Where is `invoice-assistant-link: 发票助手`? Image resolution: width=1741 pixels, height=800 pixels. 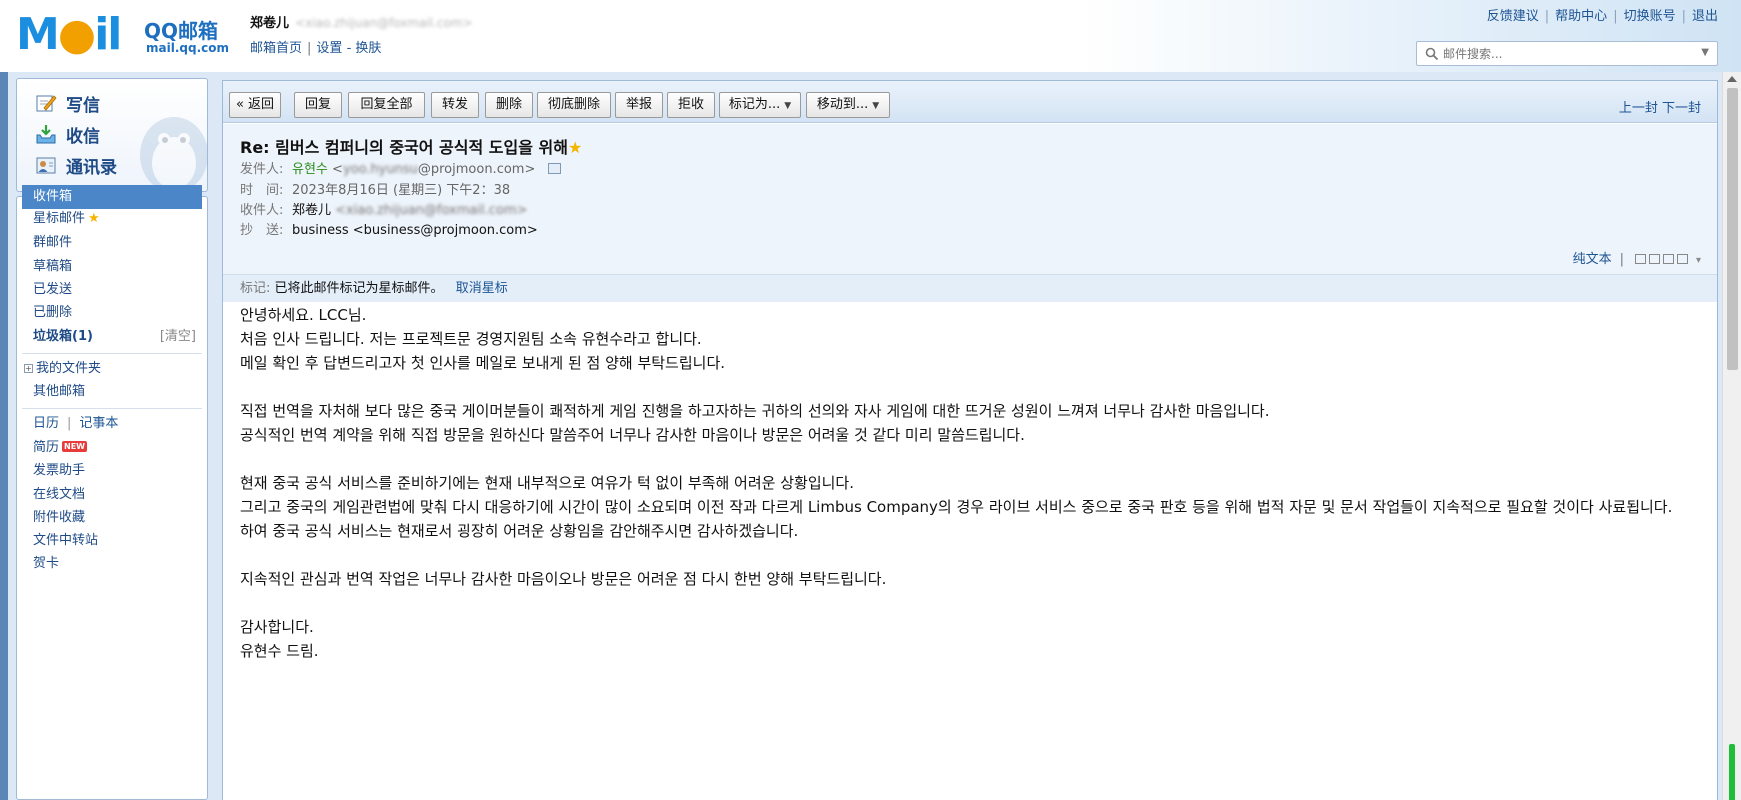 invoice-assistant-link: 发票助手 is located at coordinates (112, 471).